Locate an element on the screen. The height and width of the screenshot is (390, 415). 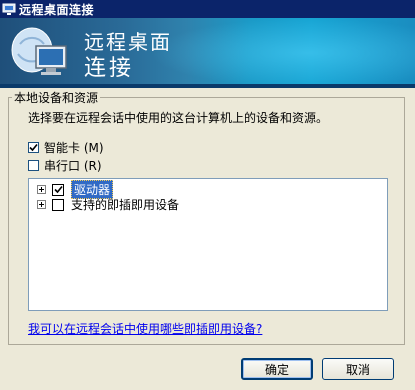
smartcard-checkbox is located at coordinates (33, 147).